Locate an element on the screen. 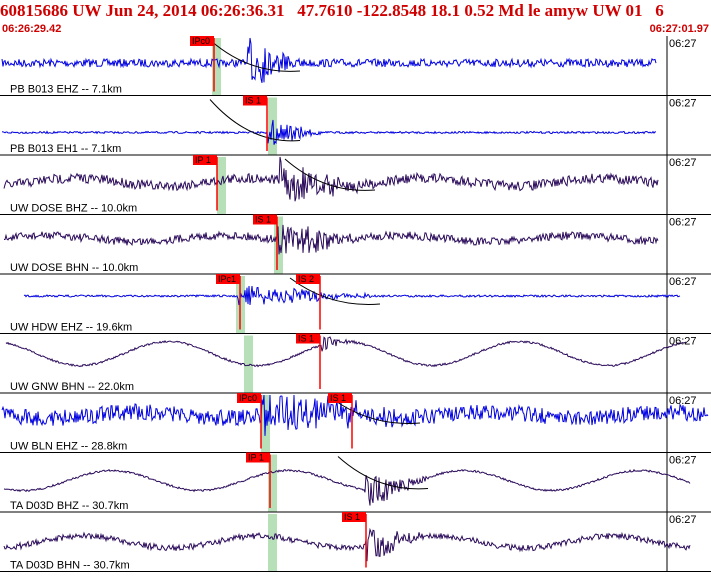  channel-label: TA D03D BHZ -- 30.7km is located at coordinates (69, 506).